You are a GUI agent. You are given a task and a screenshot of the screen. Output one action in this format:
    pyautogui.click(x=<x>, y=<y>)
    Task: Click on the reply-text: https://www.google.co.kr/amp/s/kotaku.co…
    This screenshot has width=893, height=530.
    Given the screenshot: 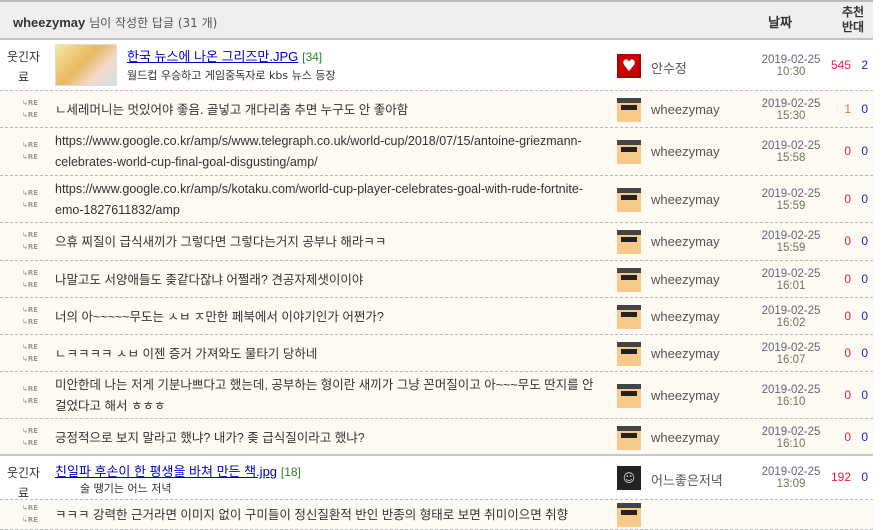 What is the action you would take?
    pyautogui.click(x=330, y=200)
    